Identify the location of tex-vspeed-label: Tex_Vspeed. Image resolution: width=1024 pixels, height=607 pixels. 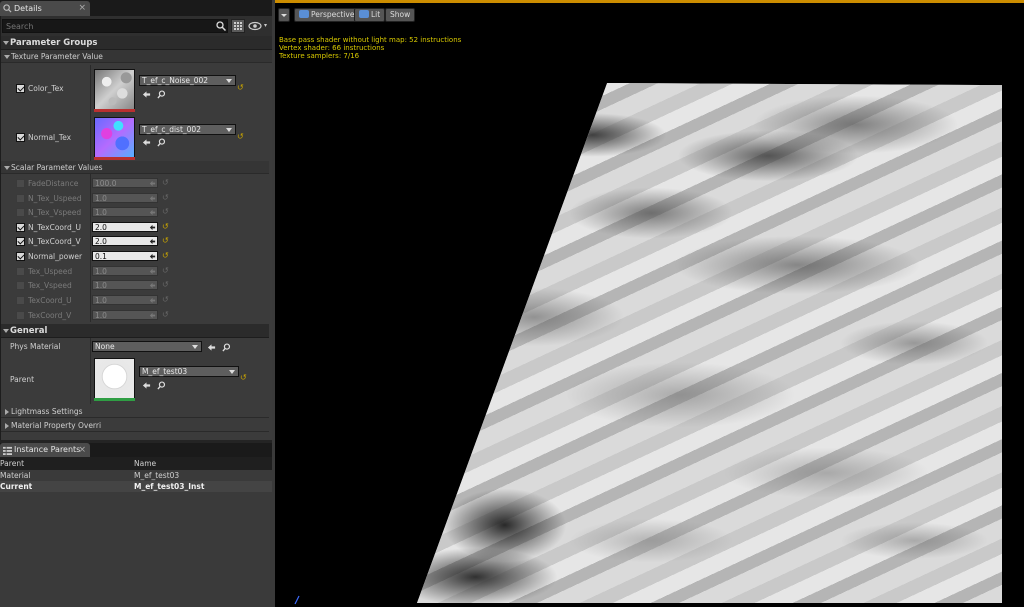
(50, 285).